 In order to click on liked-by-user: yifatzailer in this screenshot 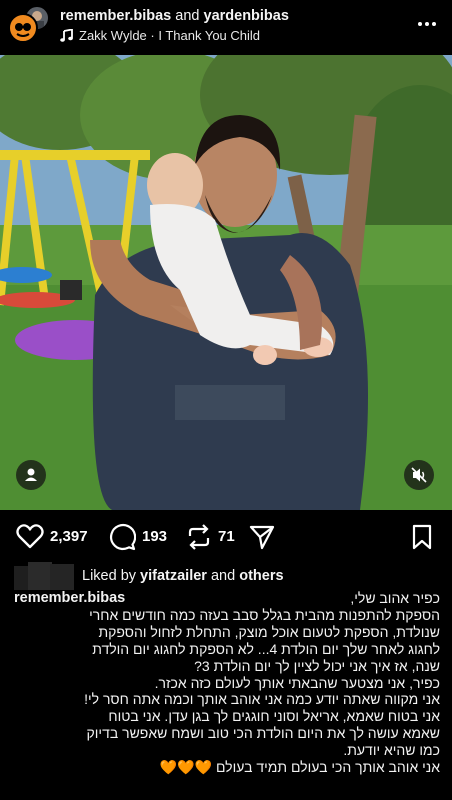, I will do `click(173, 576)`.